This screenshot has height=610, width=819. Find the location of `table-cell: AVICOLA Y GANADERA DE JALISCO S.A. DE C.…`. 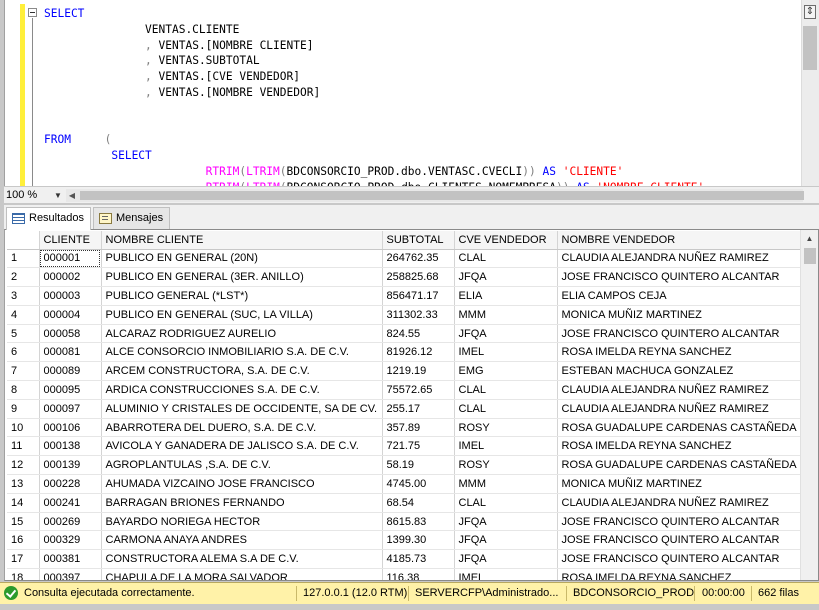

table-cell: AVICOLA Y GANADERA DE JALISCO S.A. DE C.… is located at coordinates (242, 446).